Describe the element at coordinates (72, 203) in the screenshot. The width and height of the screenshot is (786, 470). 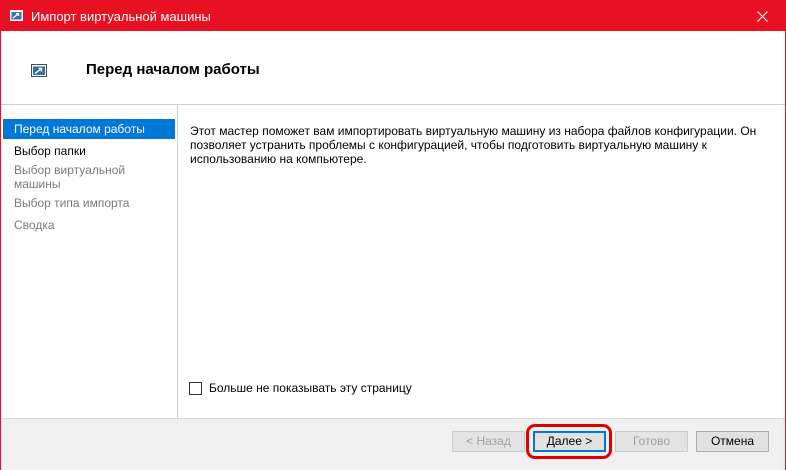
I see `sidebar-item-import-type: Выбор типа импорта` at that location.